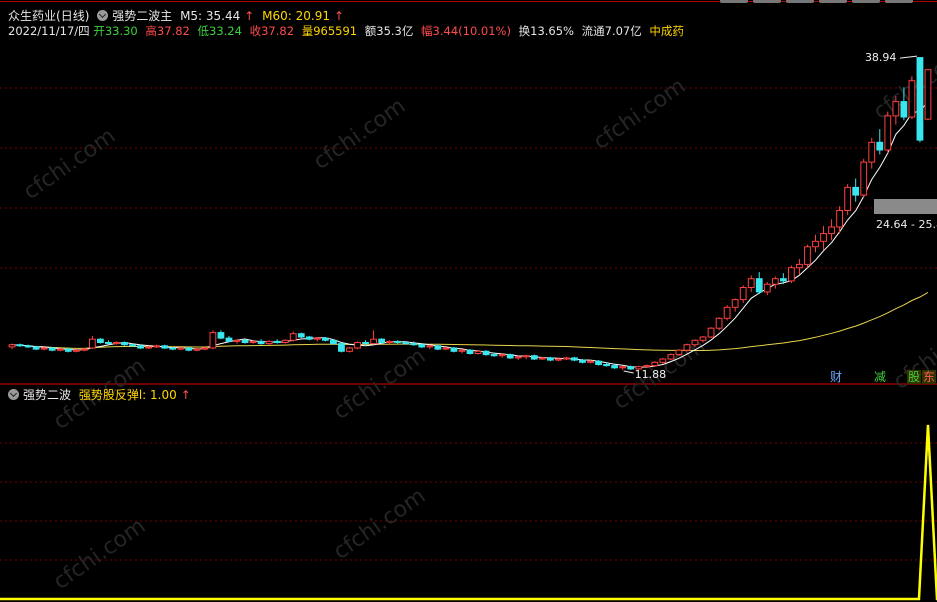 This screenshot has width=937, height=602. Describe the element at coordinates (470, 321) in the screenshot. I see `ma60-path` at that location.